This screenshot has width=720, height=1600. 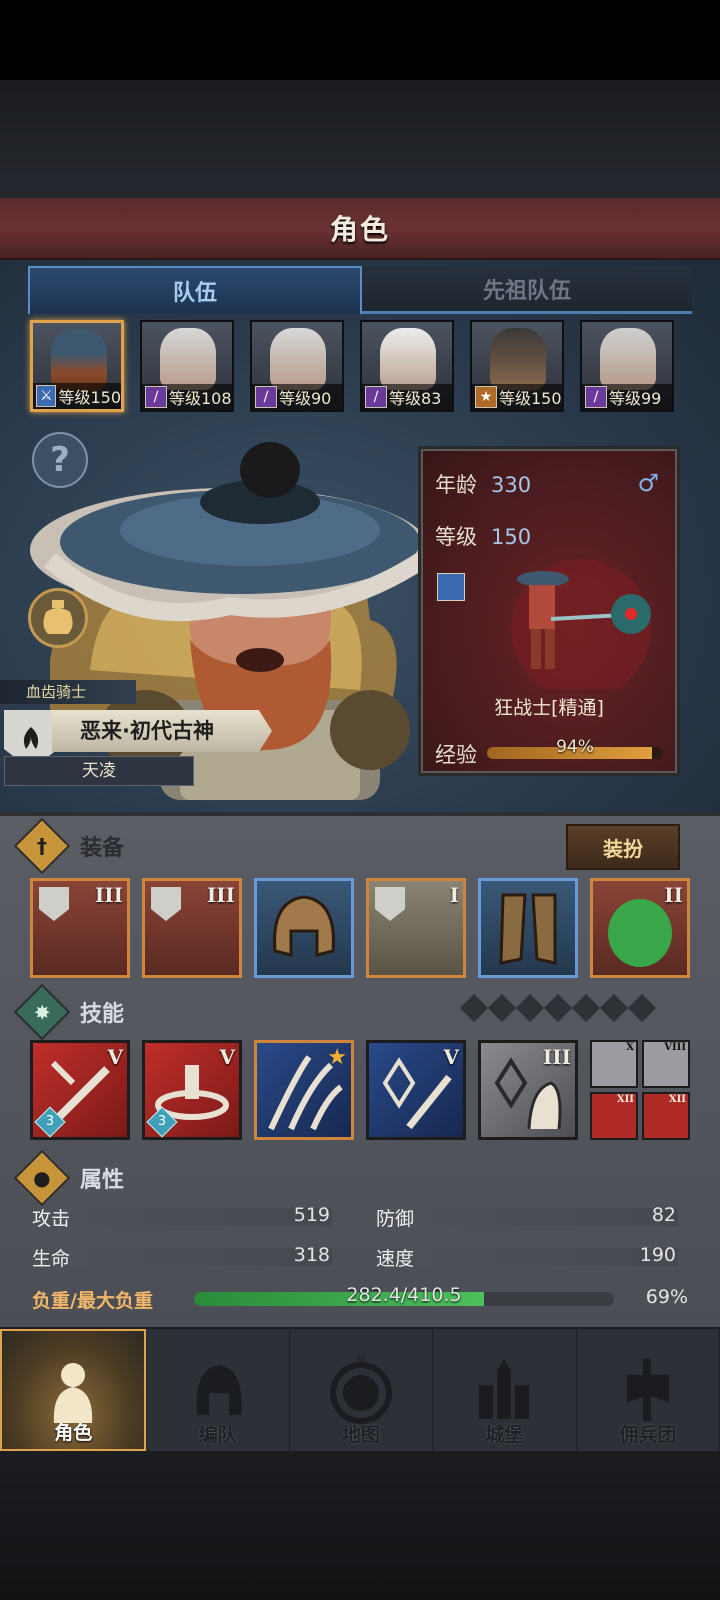 I want to click on level-label: 等级, so click(x=456, y=537).